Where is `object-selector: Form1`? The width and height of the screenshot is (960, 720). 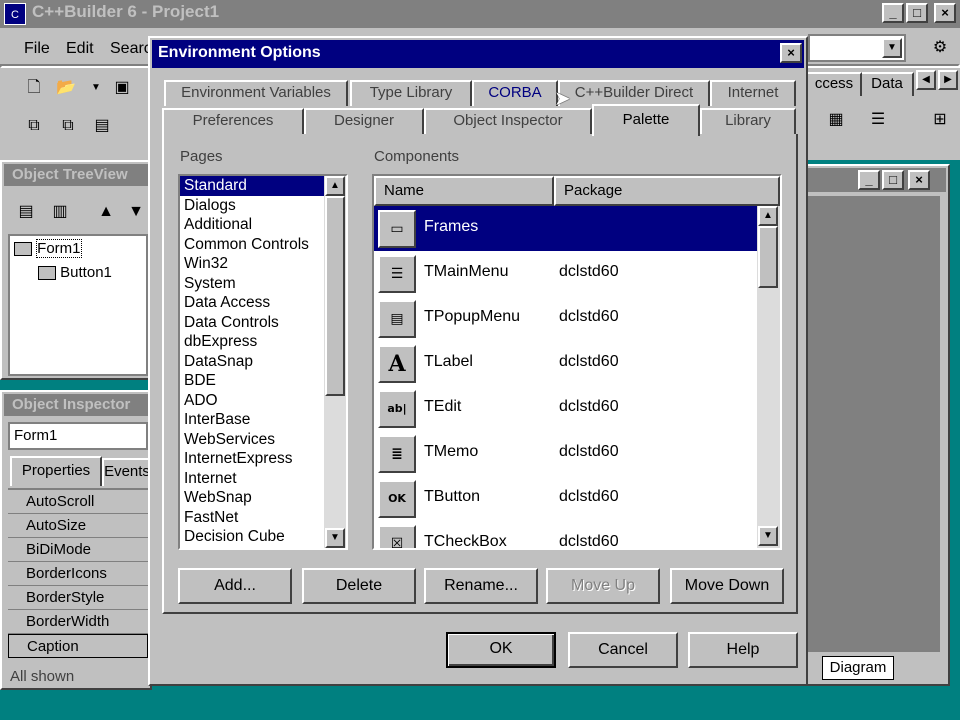
object-selector: Form1 is located at coordinates (78, 436).